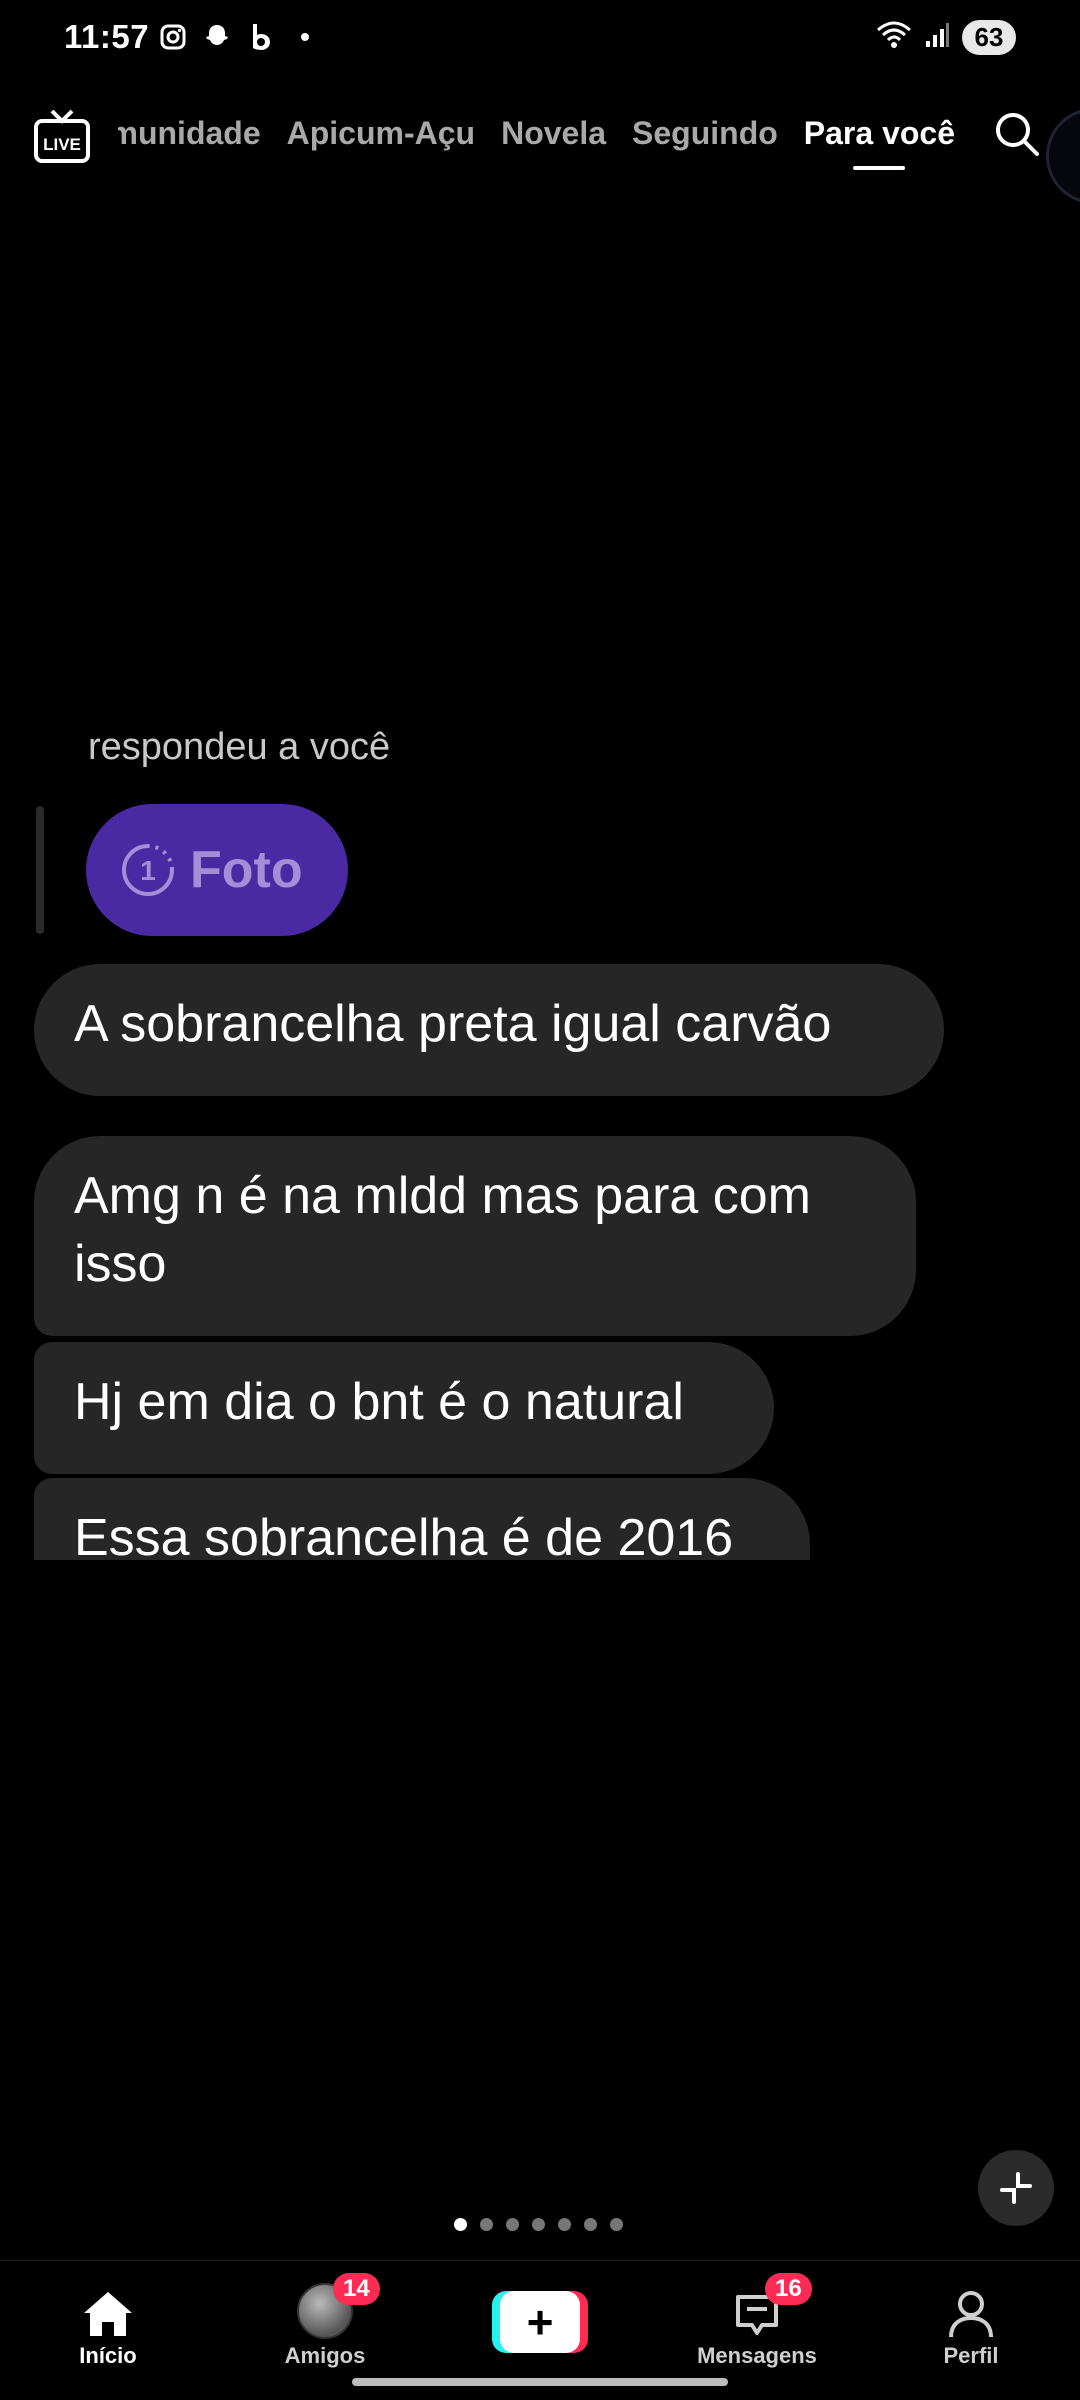  What do you see at coordinates (971, 2355) in the screenshot?
I see `nav-profile-label: Perfil` at bounding box center [971, 2355].